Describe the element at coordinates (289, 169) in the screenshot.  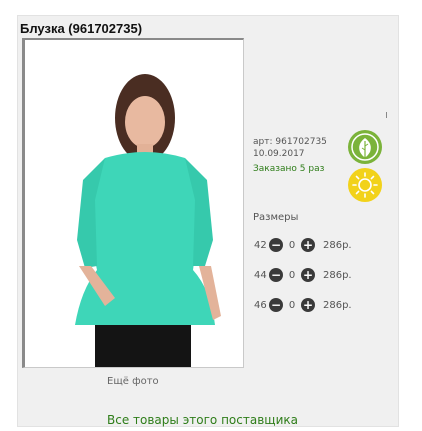
I see `ordered-count: Заказано 5 раз` at that location.